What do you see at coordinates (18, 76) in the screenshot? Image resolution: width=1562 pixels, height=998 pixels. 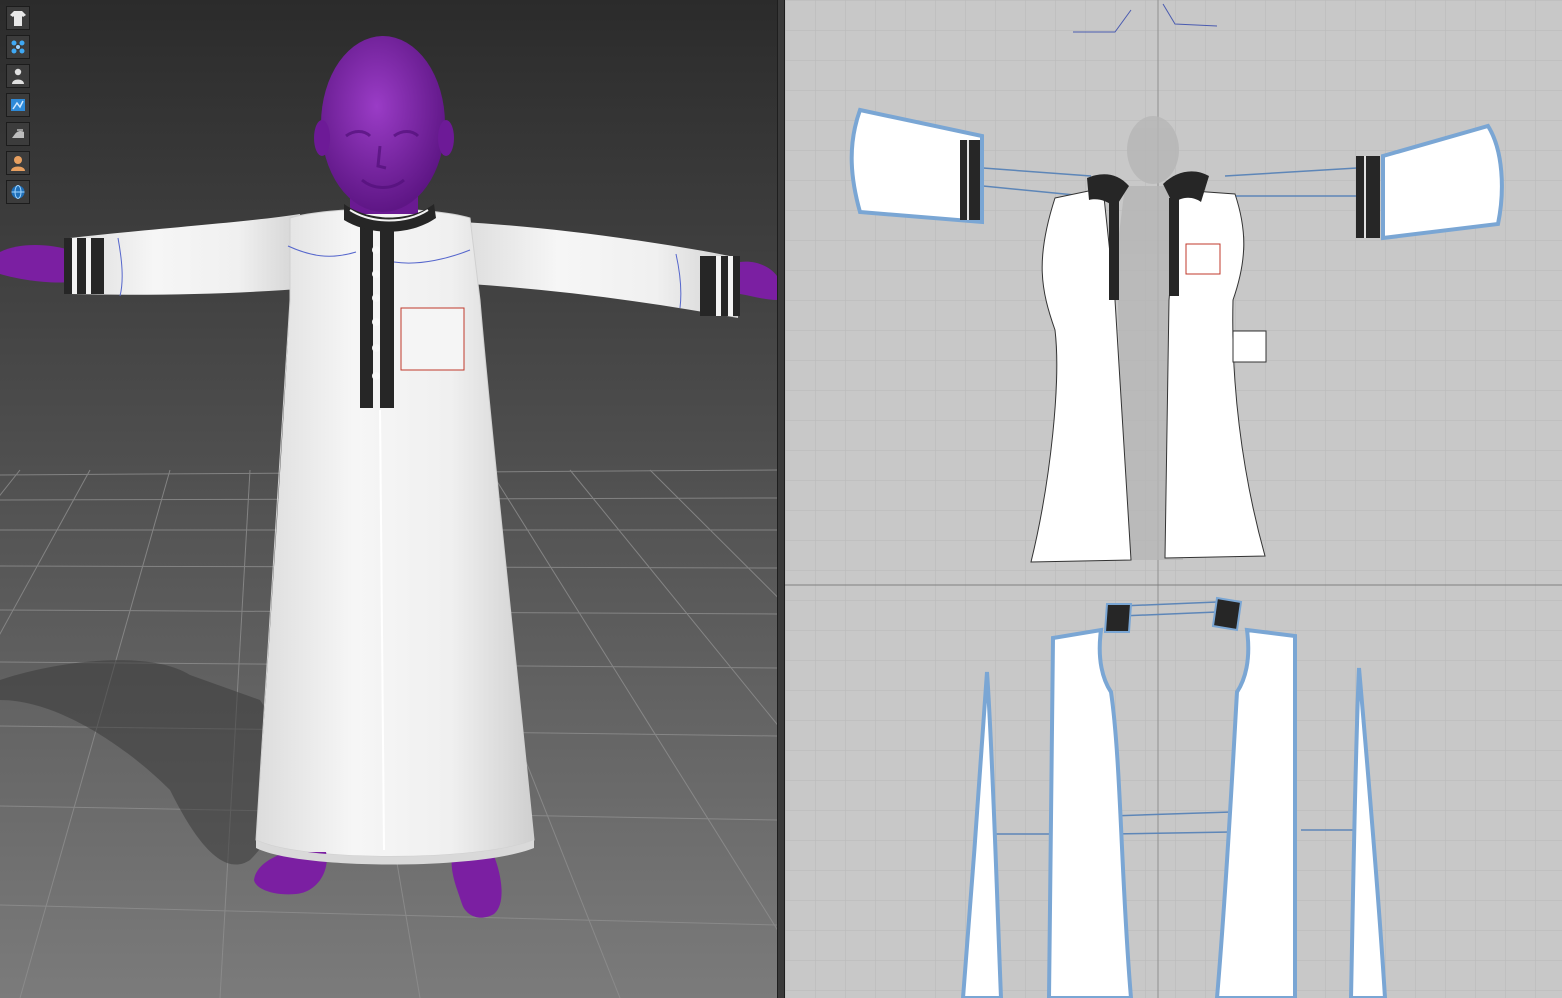 I see `avatar-silhouette-icon` at bounding box center [18, 76].